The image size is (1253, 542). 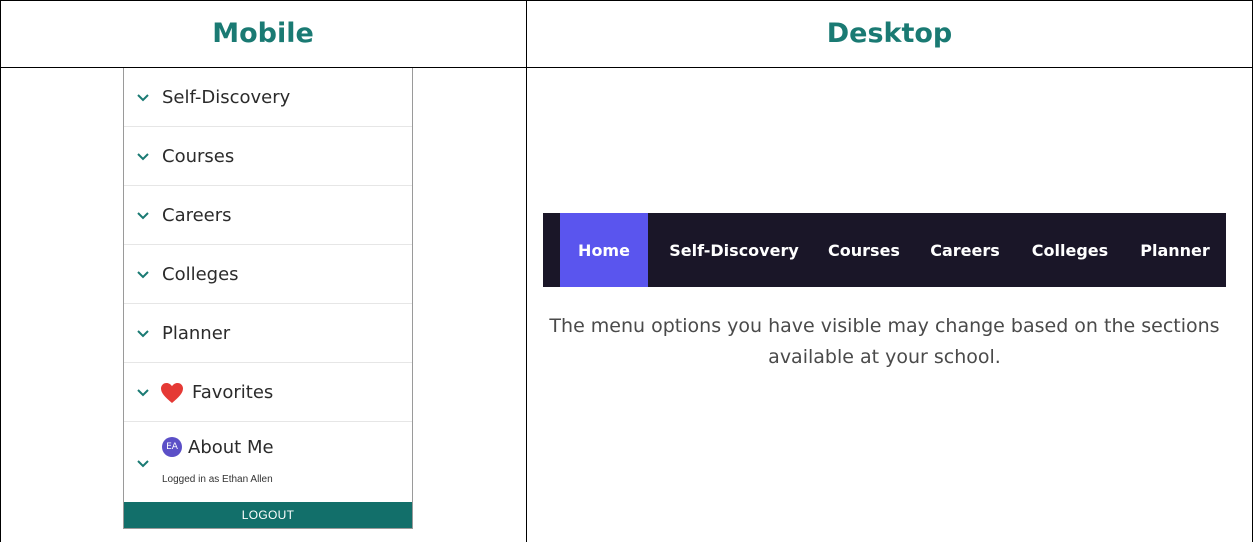 I want to click on mobile-item-planner: Planner, so click(x=268, y=333).